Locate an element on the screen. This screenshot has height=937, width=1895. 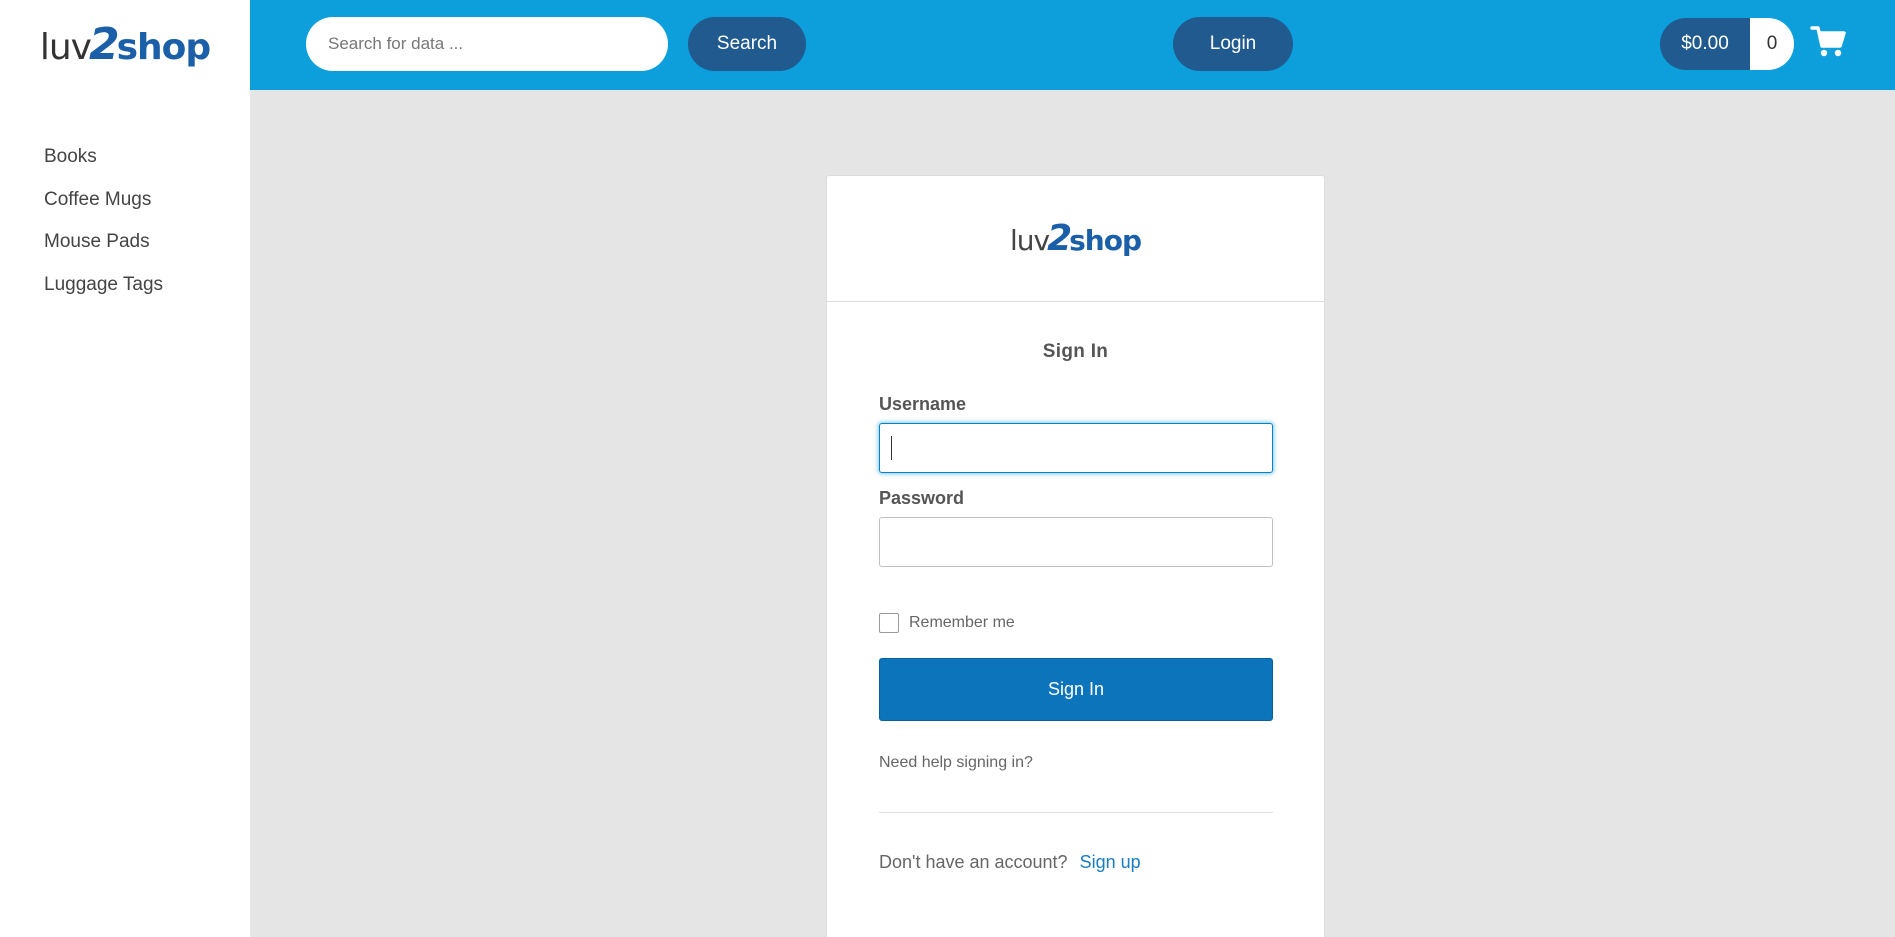
top-header: Search Login $0.00 0 is located at coordinates (1072, 45).